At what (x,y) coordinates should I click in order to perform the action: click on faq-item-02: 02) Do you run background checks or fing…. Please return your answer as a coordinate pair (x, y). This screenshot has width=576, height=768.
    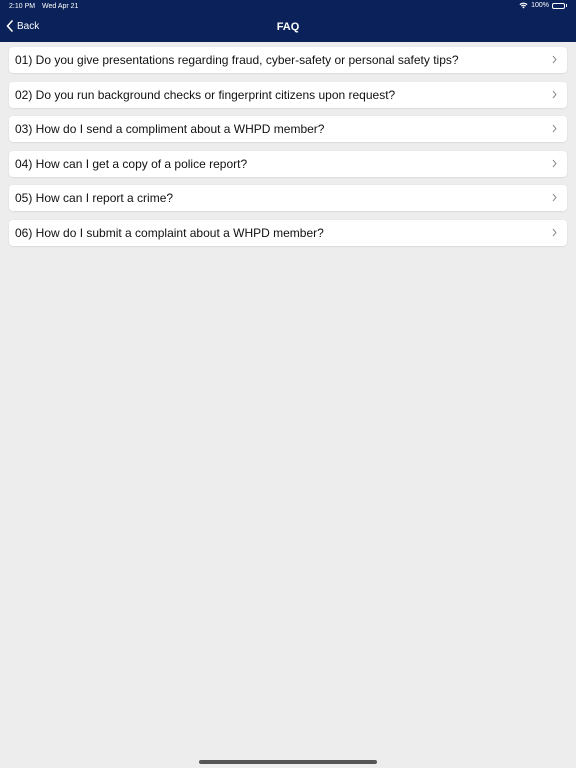
    Looking at the image, I should click on (288, 94).